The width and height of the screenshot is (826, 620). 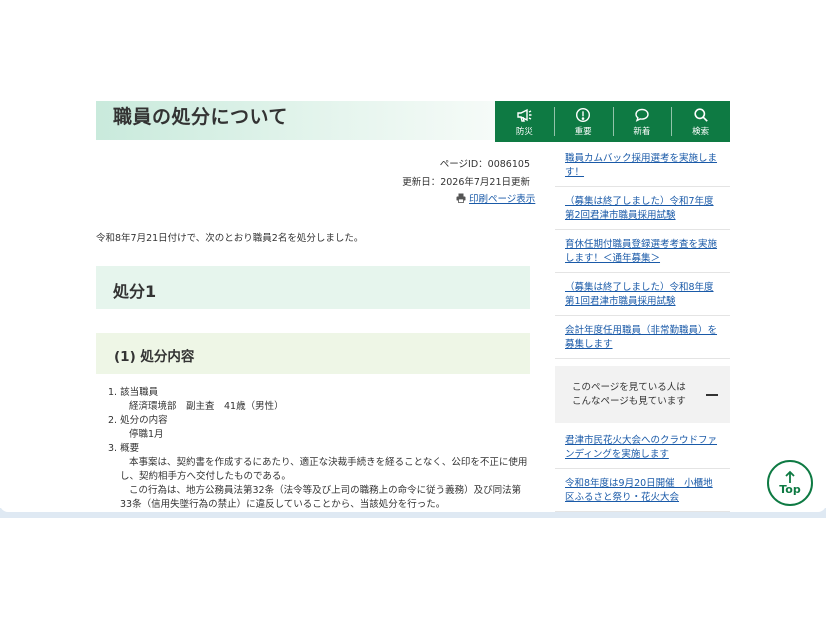 What do you see at coordinates (133, 392) in the screenshot?
I see `list-item: 1. 該当職員` at bounding box center [133, 392].